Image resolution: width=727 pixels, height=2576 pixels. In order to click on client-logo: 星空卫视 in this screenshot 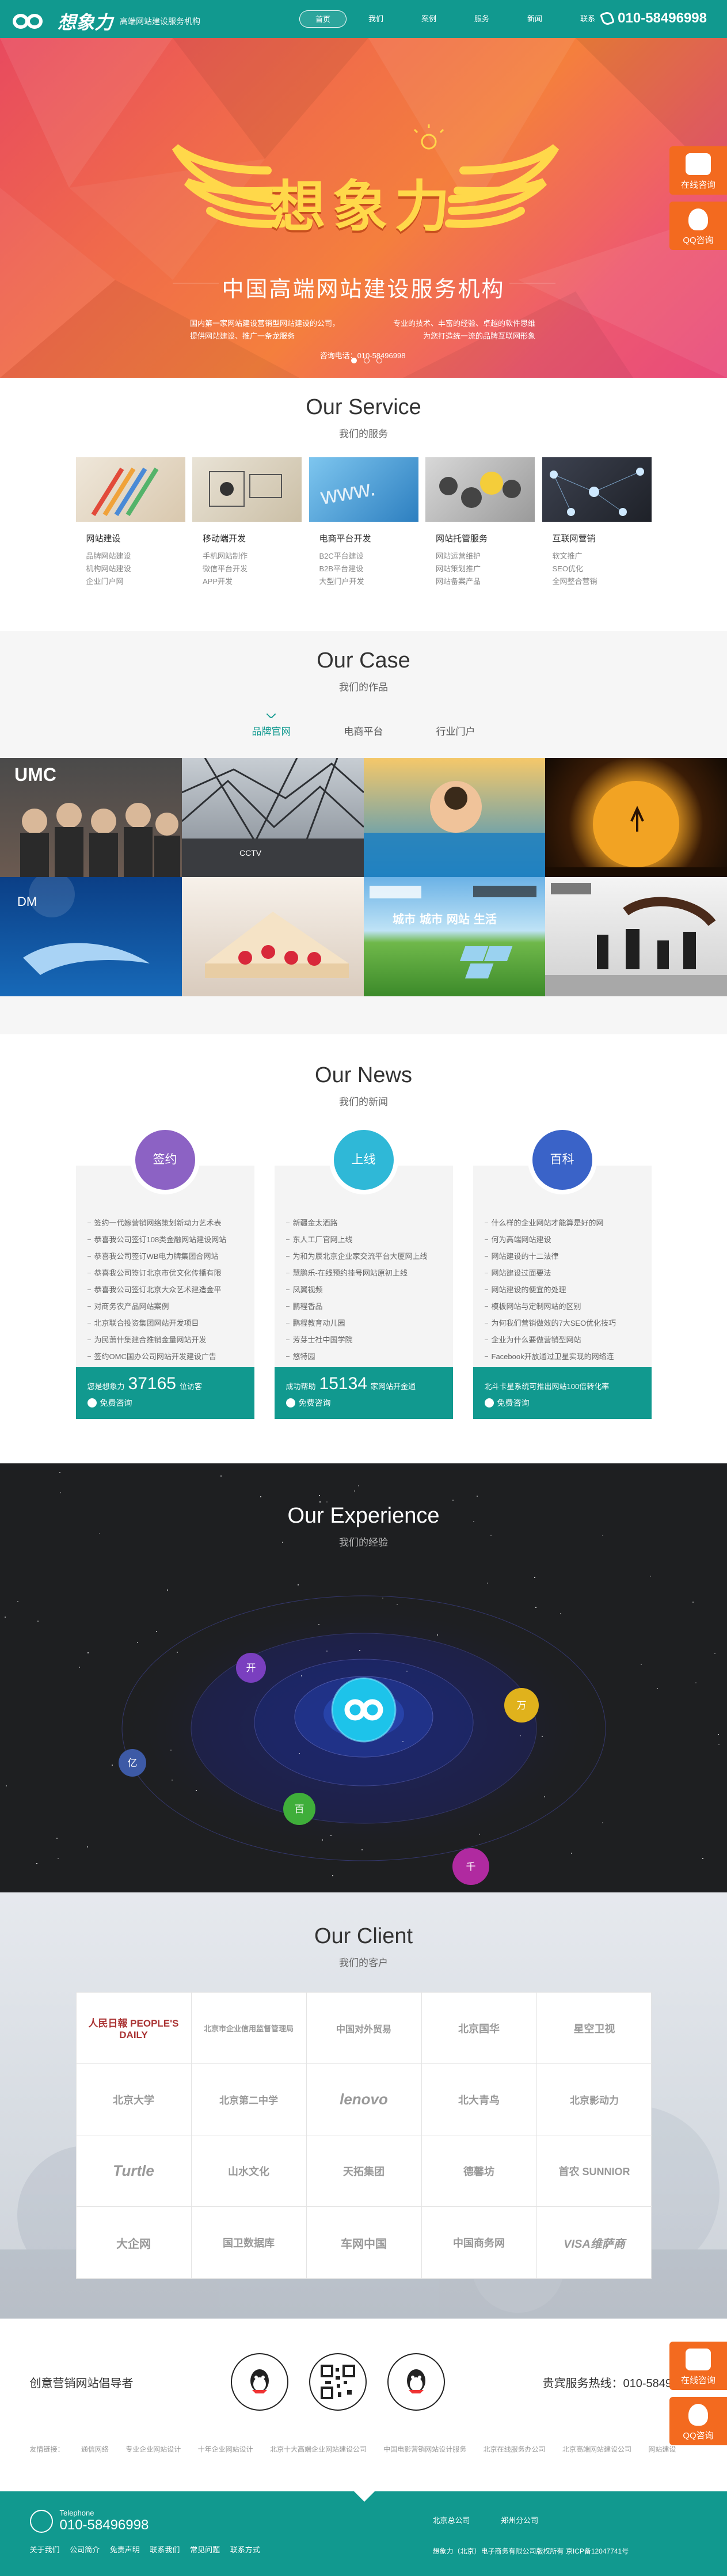, I will do `click(594, 2029)`.